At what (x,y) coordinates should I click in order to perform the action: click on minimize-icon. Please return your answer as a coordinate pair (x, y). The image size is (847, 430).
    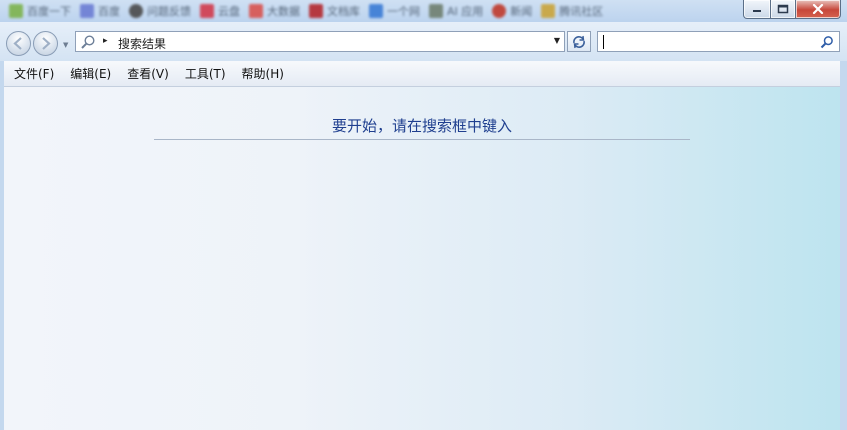
    Looking at the image, I should click on (757, 11).